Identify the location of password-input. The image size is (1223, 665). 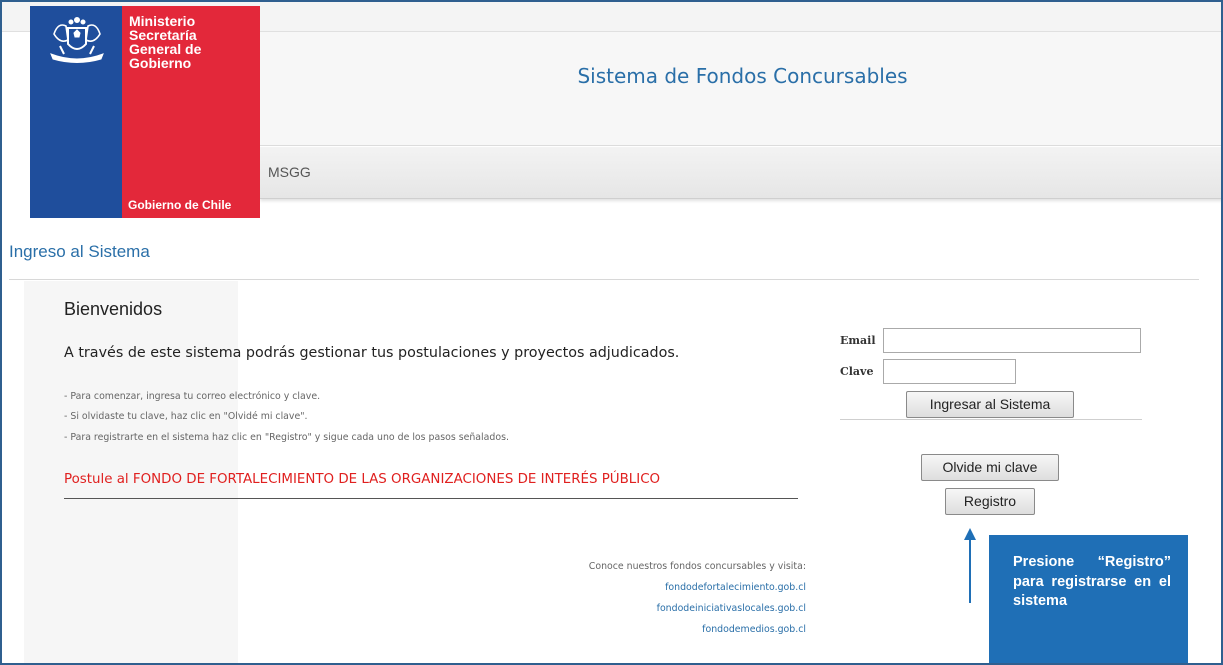
(949, 371).